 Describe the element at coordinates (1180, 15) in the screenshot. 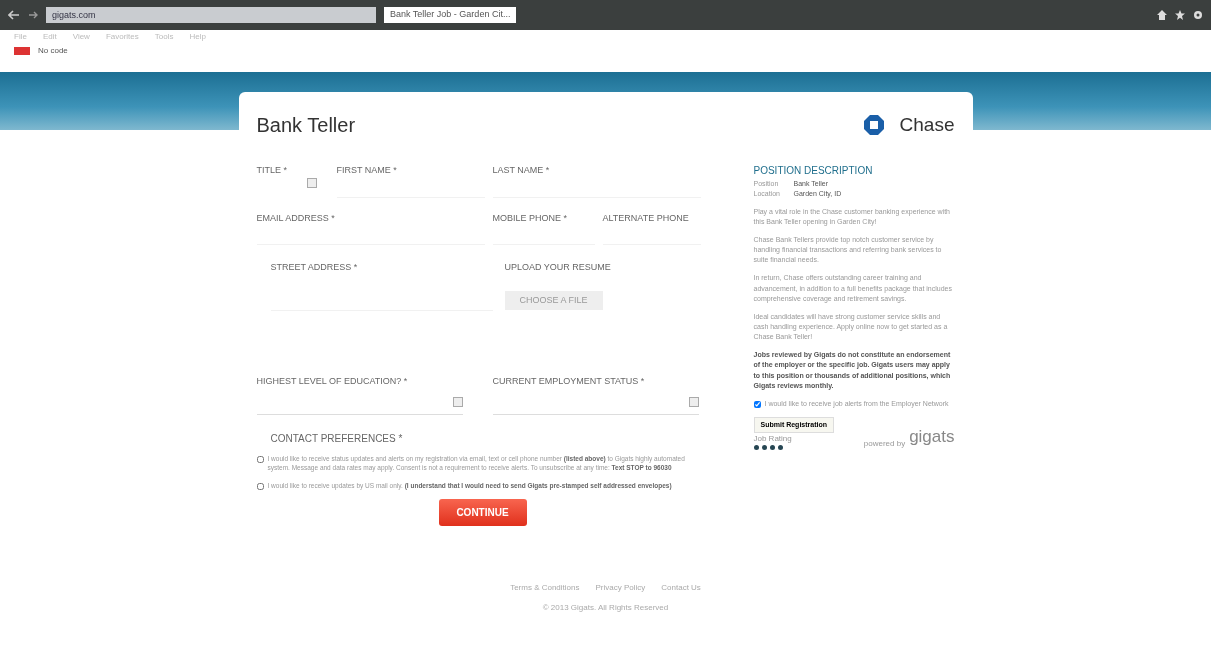

I see `star-icon` at that location.